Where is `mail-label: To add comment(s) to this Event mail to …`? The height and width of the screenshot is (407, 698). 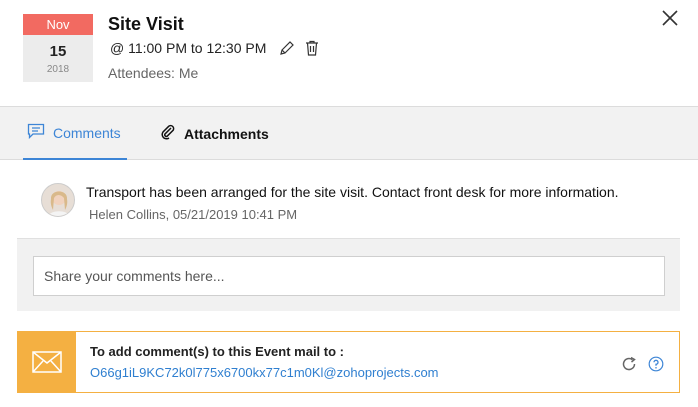 mail-label: To add comment(s) to this Event mail to … is located at coordinates (217, 351).